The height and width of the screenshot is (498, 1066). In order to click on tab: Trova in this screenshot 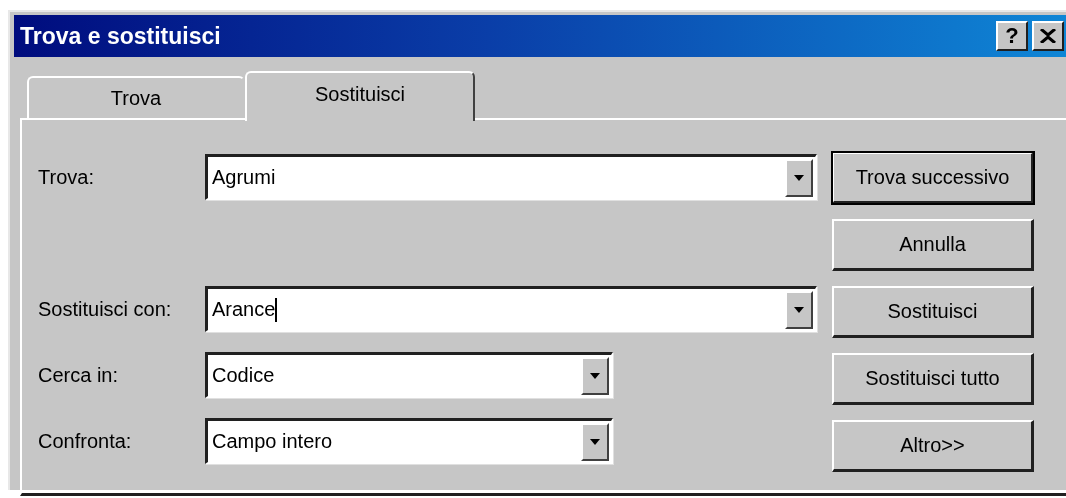, I will do `click(136, 97)`.